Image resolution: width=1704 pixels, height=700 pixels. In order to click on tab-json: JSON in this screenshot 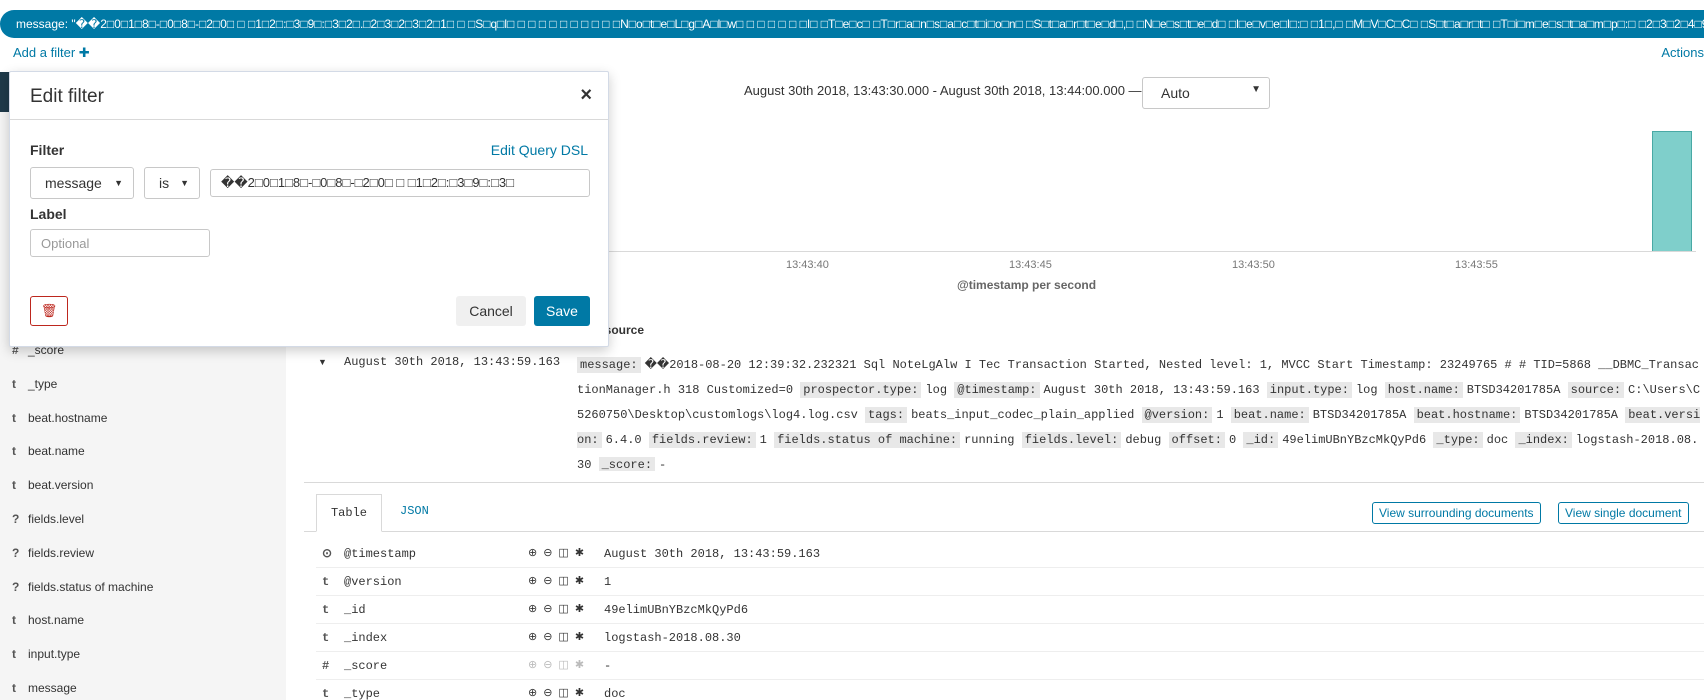, I will do `click(414, 511)`.